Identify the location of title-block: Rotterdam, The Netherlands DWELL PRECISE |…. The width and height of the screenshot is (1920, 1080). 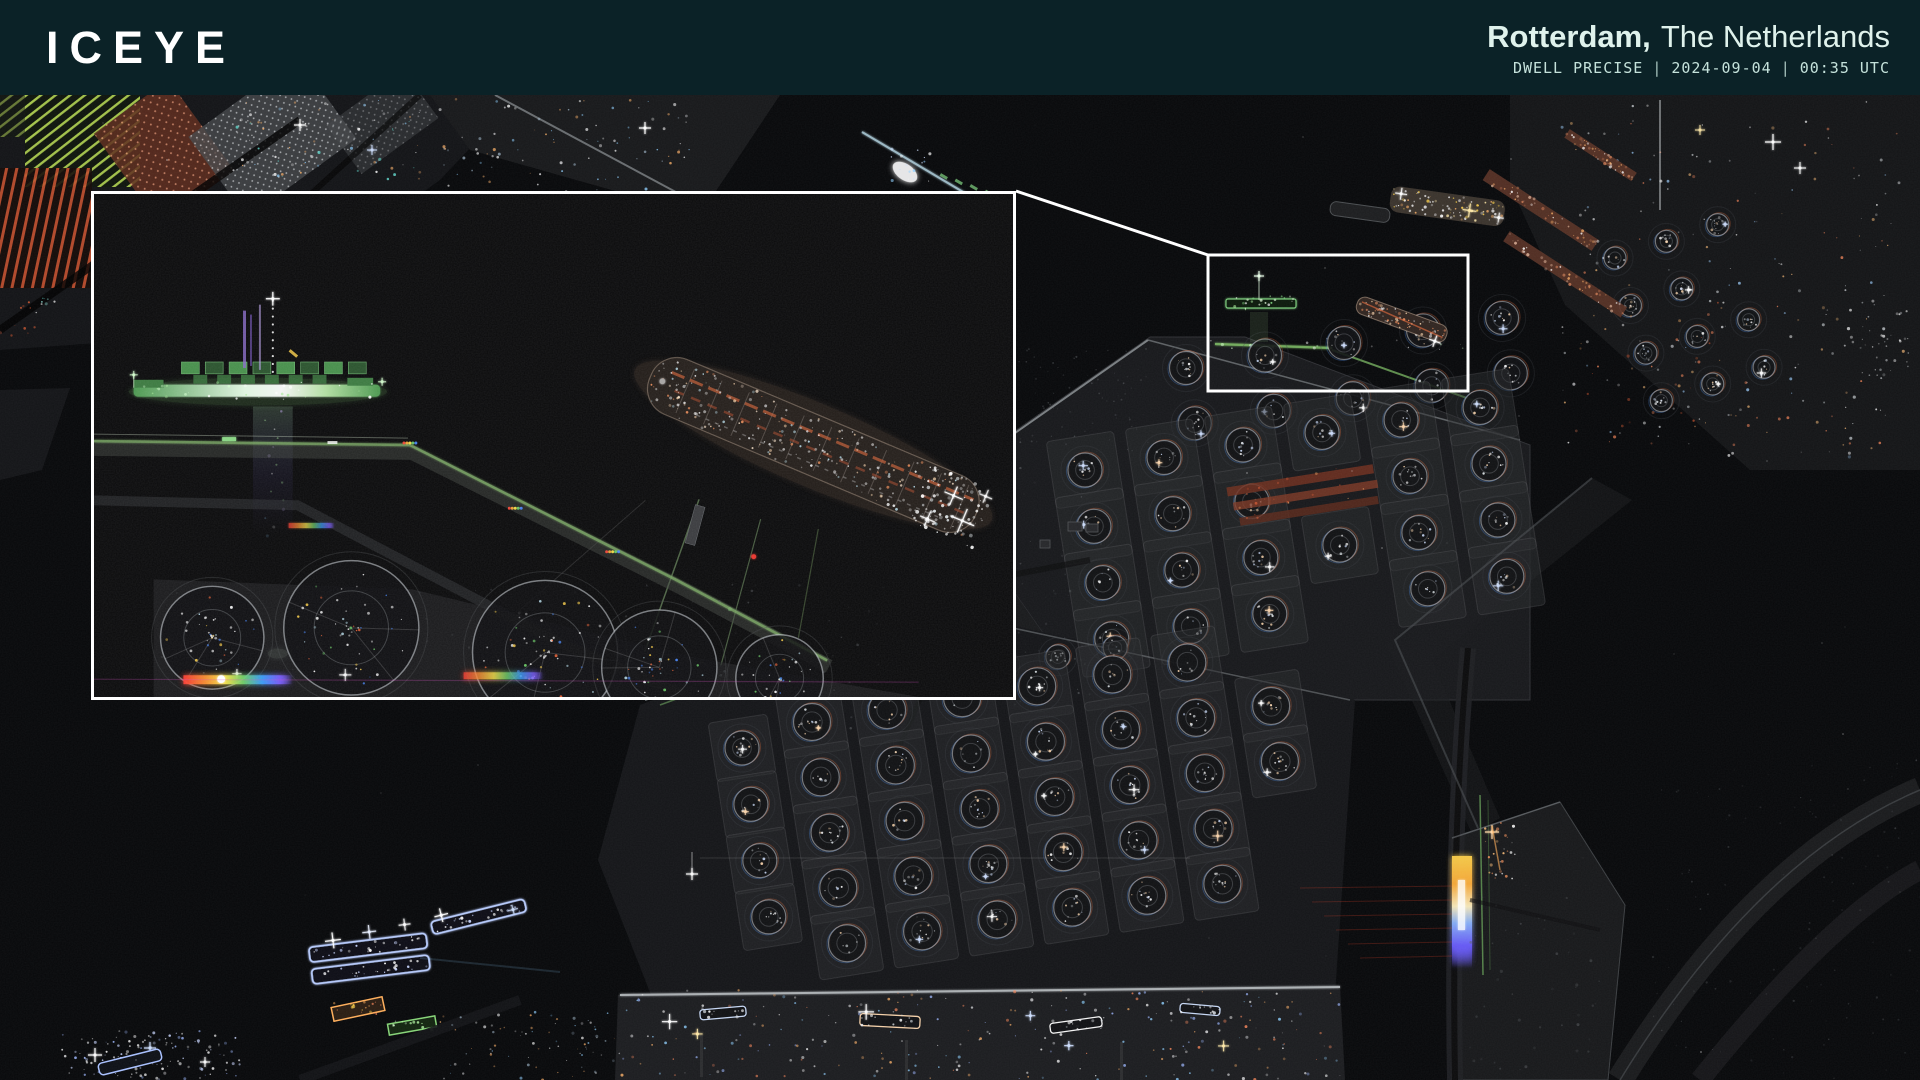
(1688, 47).